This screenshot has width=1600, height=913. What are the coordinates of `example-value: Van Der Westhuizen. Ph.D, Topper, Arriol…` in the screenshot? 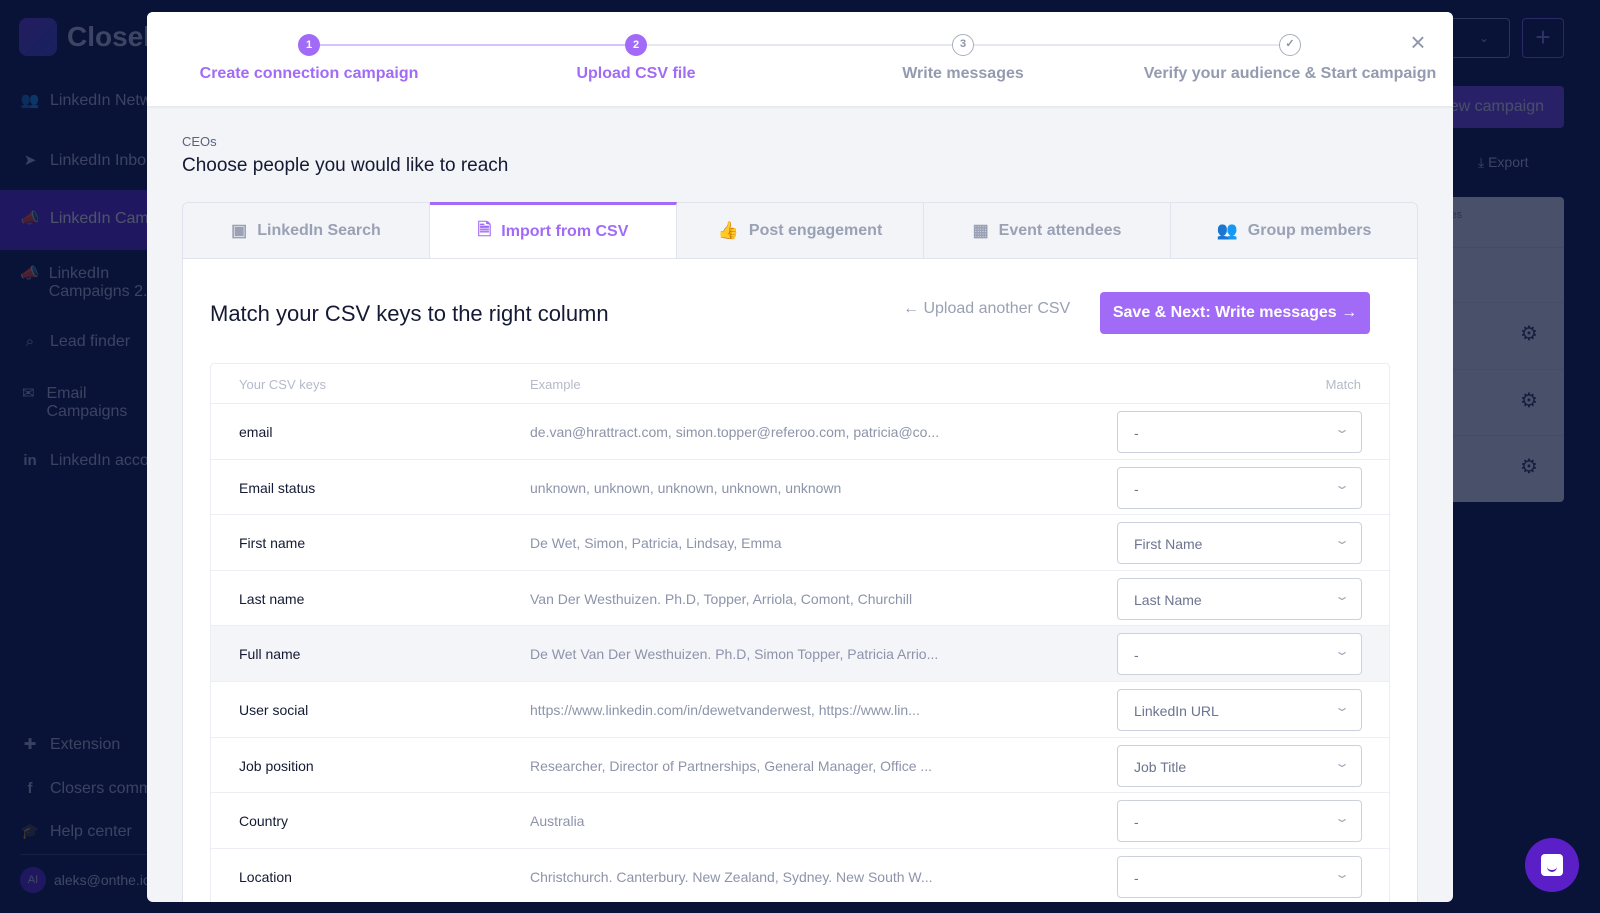 It's located at (721, 598).